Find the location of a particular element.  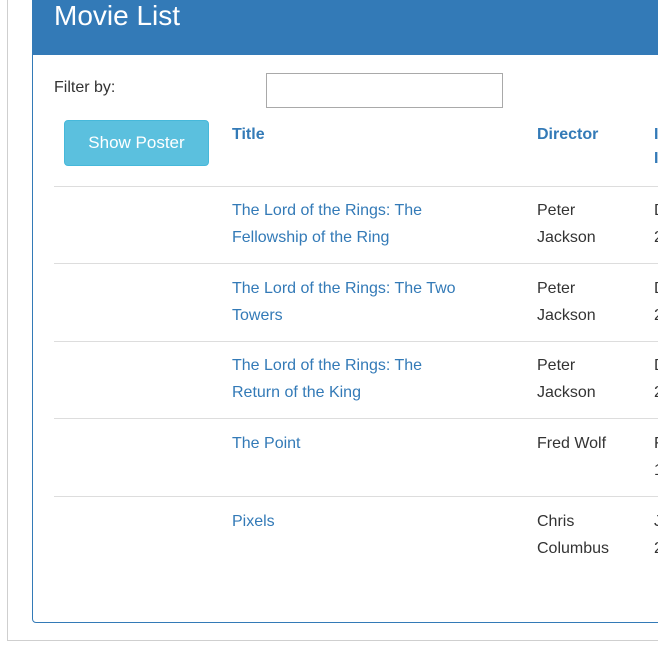

column-header-third-line2: I is located at coordinates (656, 158).